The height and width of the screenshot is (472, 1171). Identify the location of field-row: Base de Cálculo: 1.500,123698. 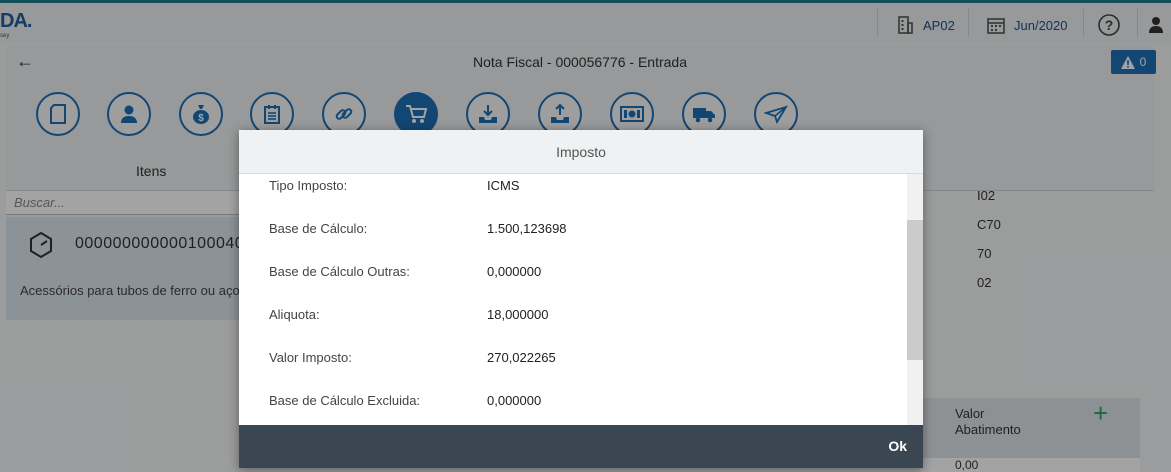
(573, 231).